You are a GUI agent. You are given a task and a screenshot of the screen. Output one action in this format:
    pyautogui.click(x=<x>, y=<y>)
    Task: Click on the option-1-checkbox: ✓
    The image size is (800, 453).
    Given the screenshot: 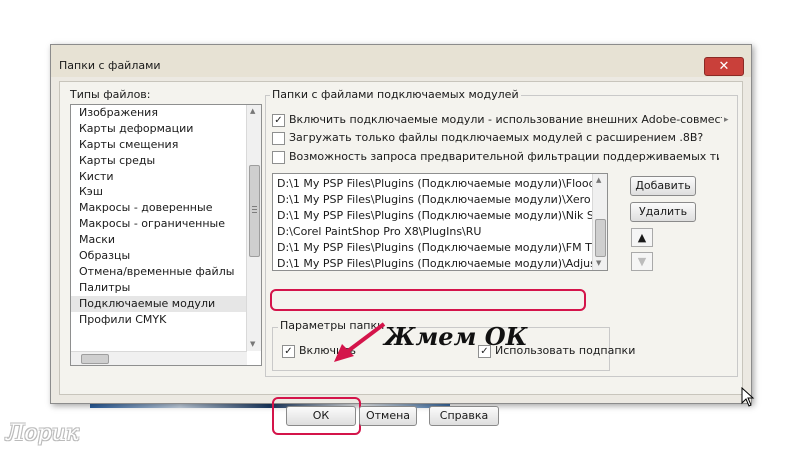 What is the action you would take?
    pyautogui.click(x=278, y=120)
    